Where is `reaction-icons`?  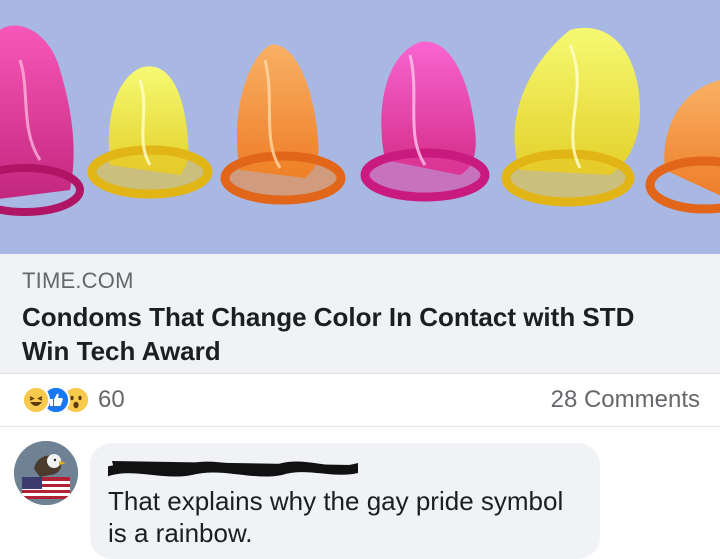 reaction-icons is located at coordinates (56, 400).